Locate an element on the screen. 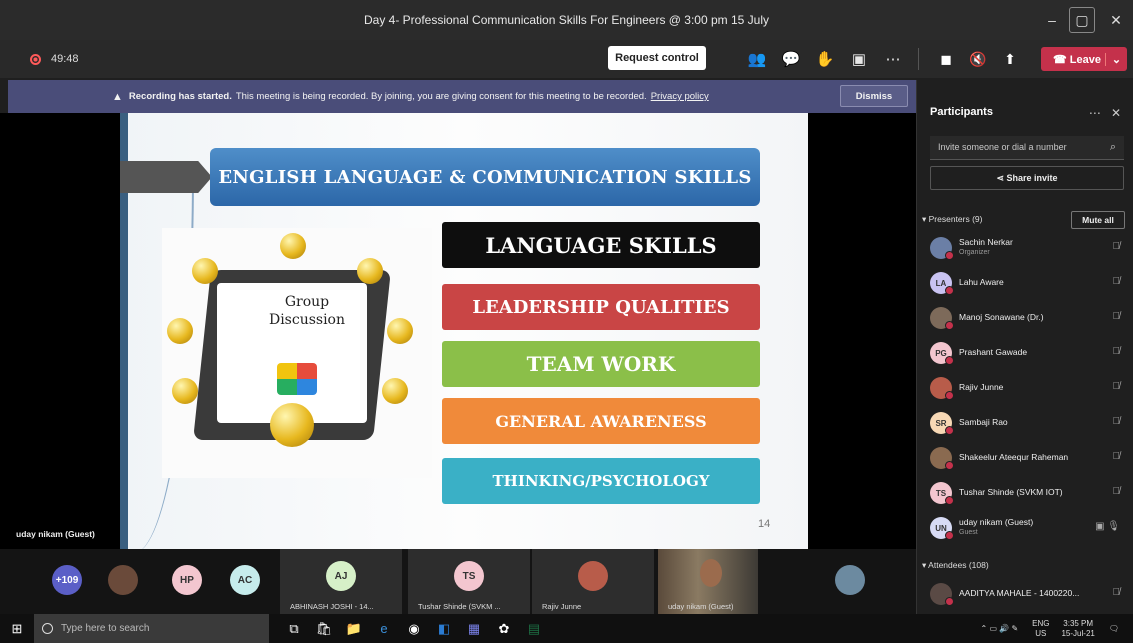  attendees-section-toggle: ▾ Attendees (108) is located at coordinates (955, 565).